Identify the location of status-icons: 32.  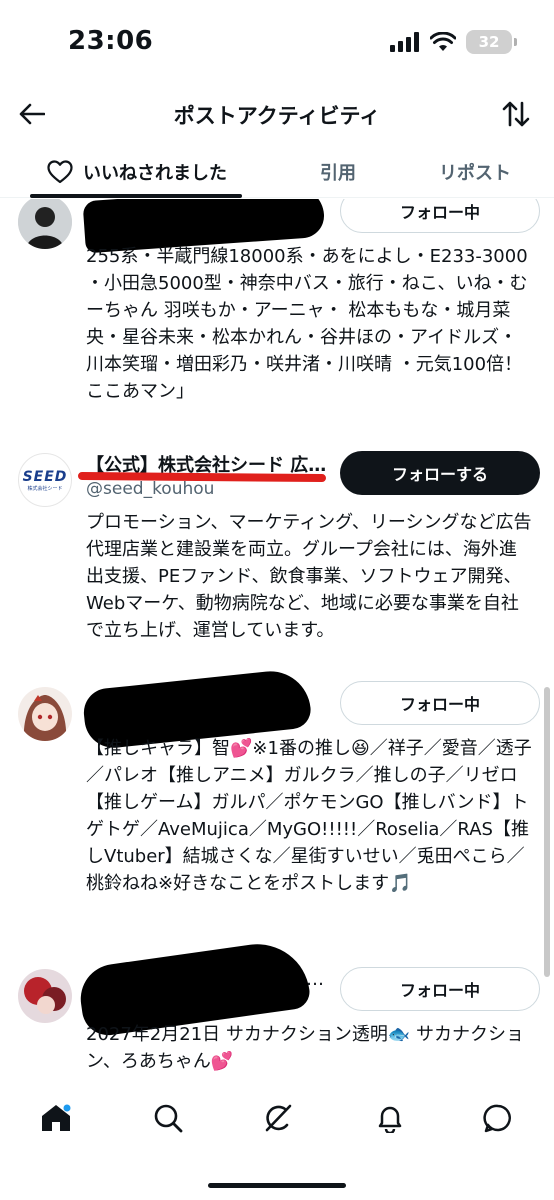
(453, 42).